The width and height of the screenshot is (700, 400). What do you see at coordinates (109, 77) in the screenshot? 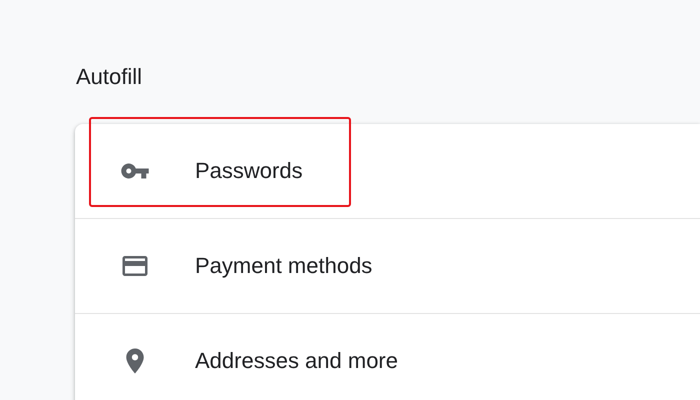
I see `section-title: Autofill` at bounding box center [109, 77].